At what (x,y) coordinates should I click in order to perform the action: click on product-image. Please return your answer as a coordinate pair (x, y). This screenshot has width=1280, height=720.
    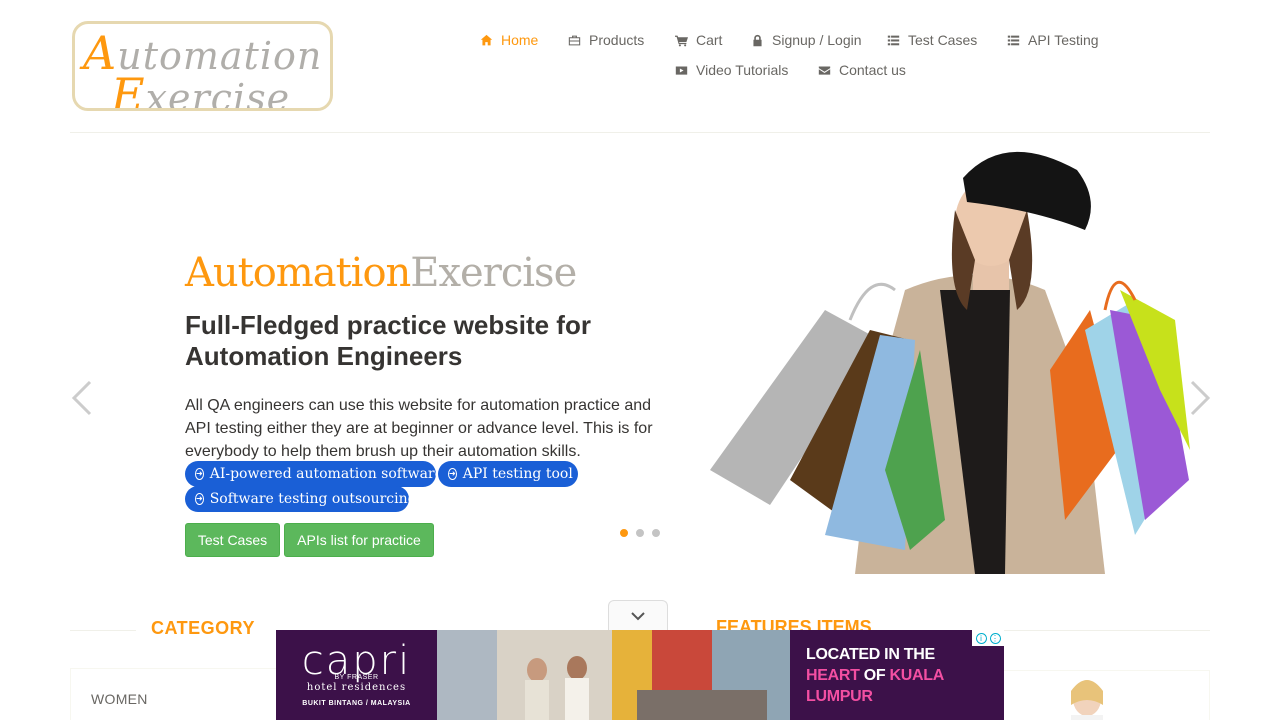
    Looking at the image, I should click on (1087, 700).